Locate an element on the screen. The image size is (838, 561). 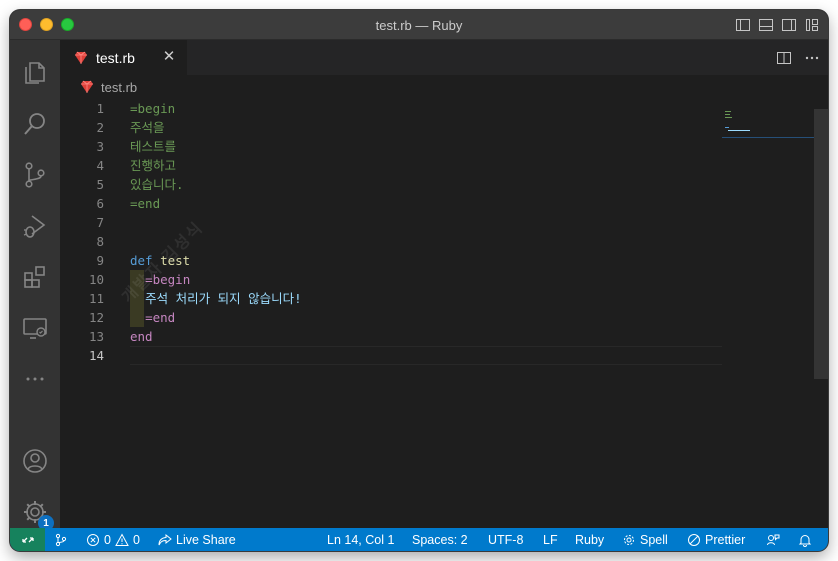
language-mode: Ruby is located at coordinates (590, 539).